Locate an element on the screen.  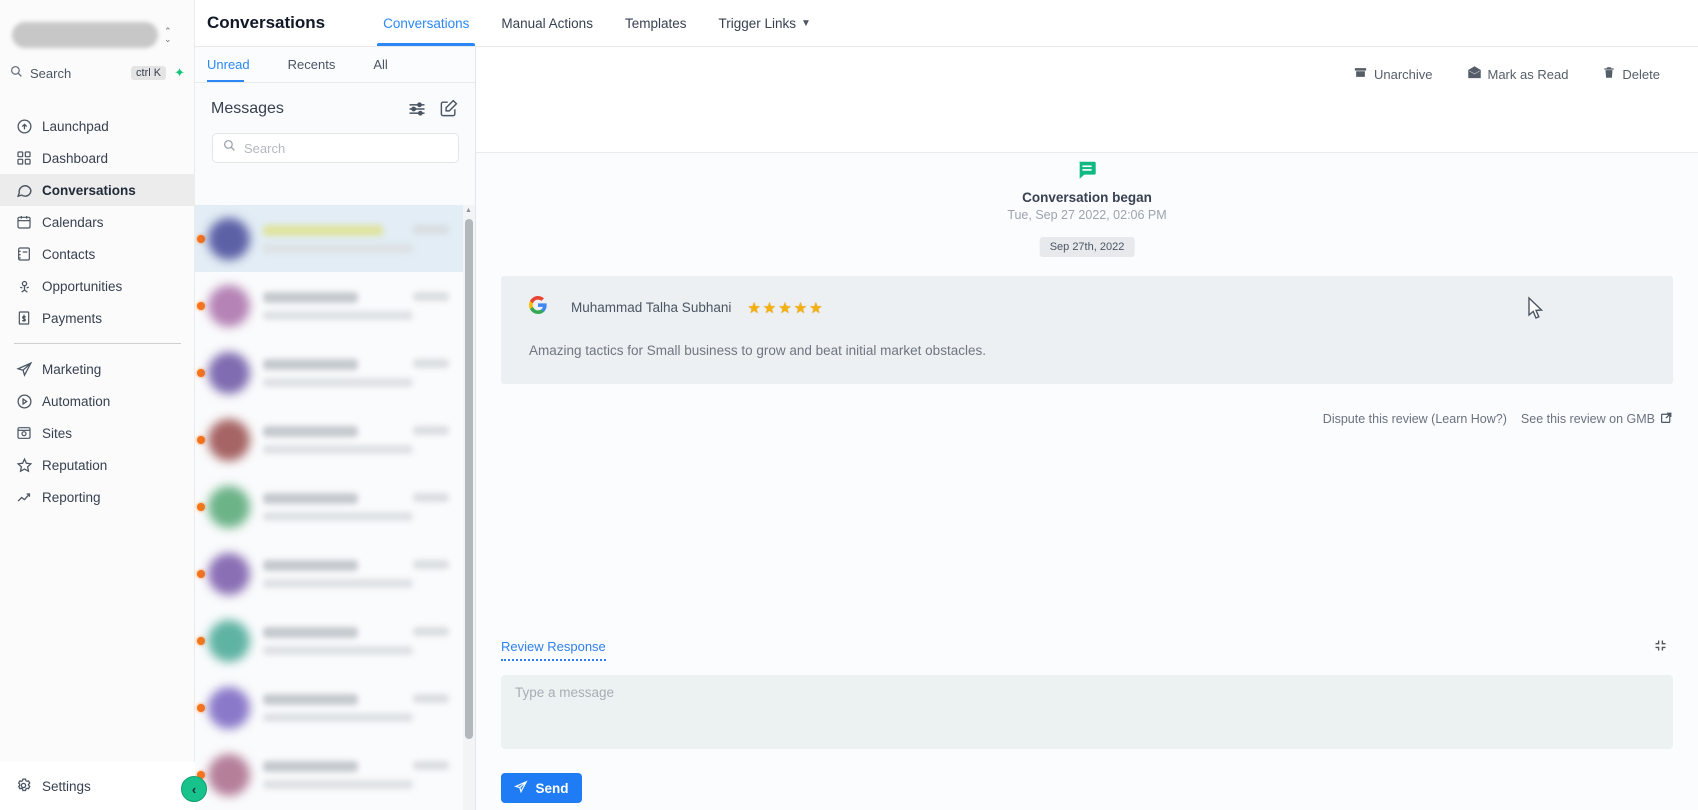
compress-icon is located at coordinates (1660, 648).